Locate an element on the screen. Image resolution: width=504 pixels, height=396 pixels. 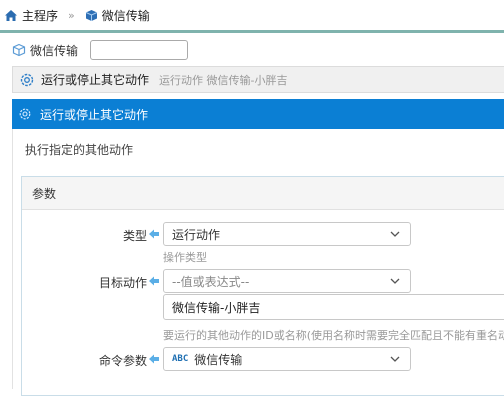
type-select: 运行动作 is located at coordinates (287, 234).